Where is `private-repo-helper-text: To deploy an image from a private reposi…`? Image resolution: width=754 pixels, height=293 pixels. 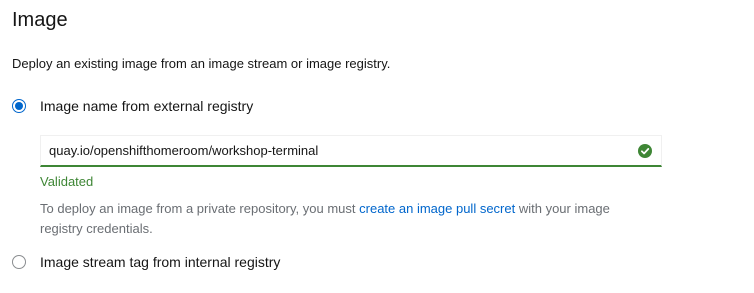
private-repo-helper-text: To deploy an image from a private reposi… is located at coordinates (340, 219).